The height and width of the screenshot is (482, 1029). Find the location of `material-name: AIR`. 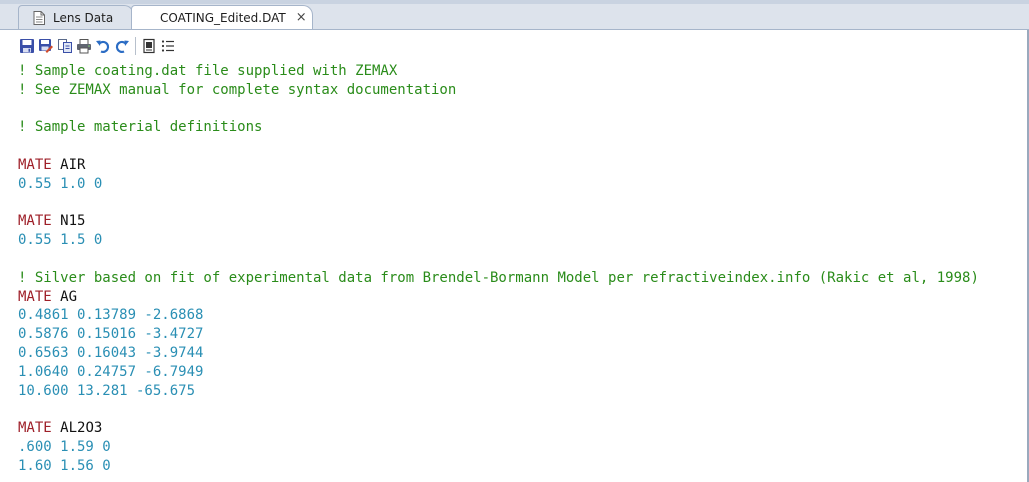

material-name: AIR is located at coordinates (73, 164).